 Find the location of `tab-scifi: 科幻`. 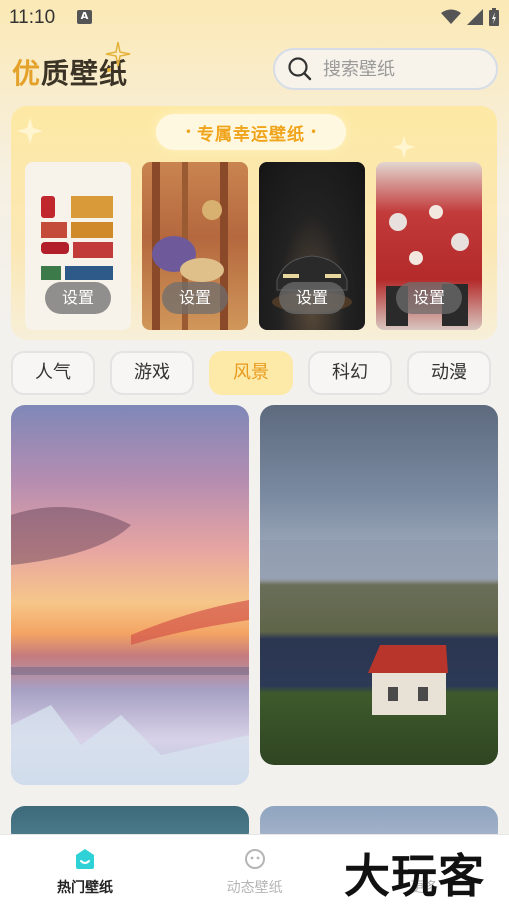

tab-scifi: 科幻 is located at coordinates (350, 373).